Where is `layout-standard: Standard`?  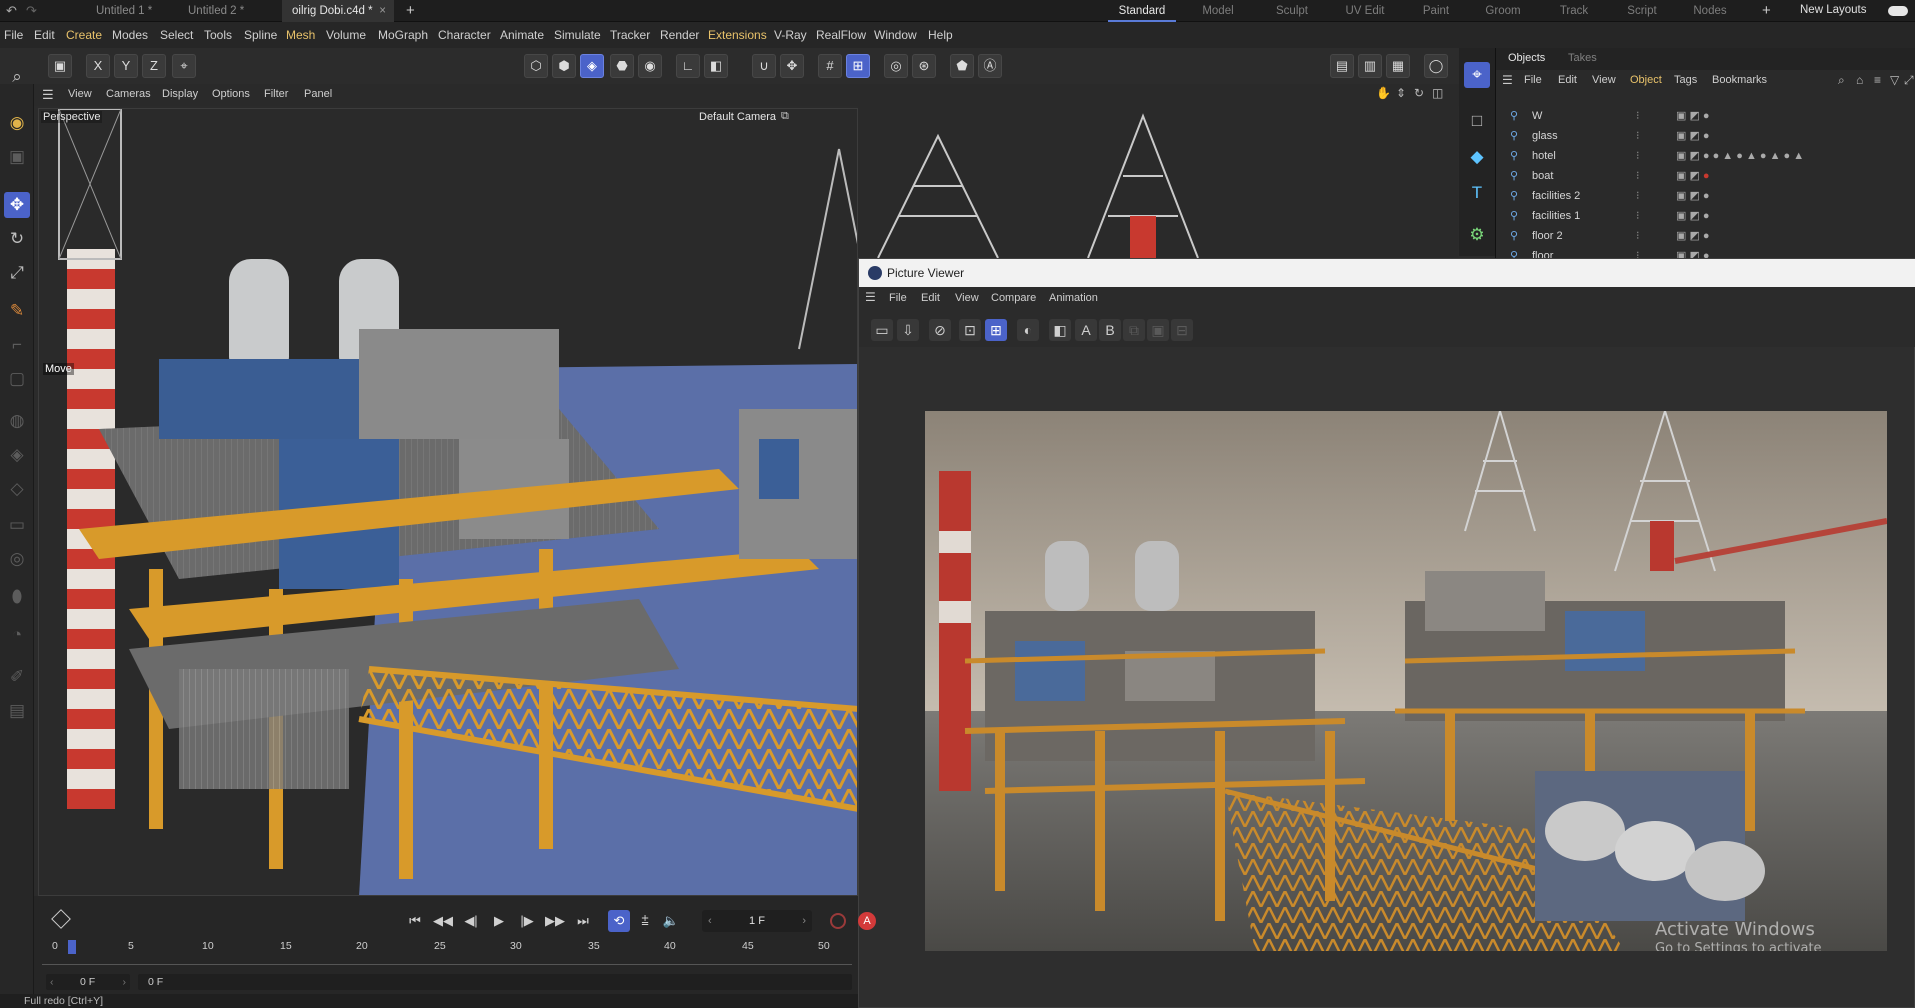 layout-standard: Standard is located at coordinates (1142, 11).